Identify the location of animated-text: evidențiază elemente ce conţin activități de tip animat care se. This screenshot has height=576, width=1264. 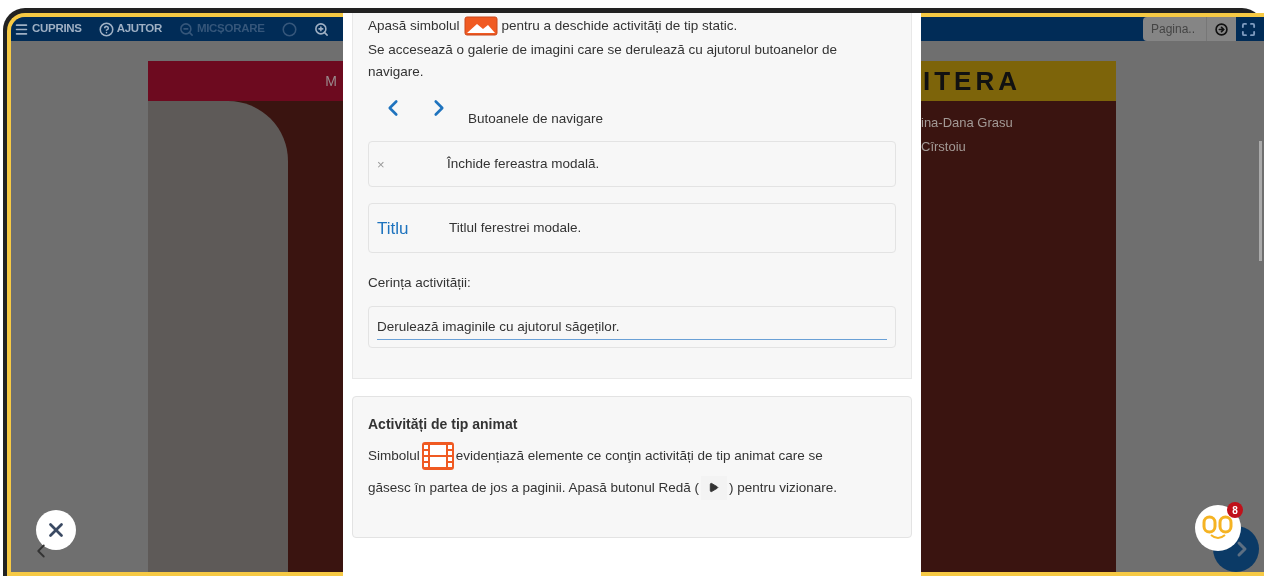
(639, 455).